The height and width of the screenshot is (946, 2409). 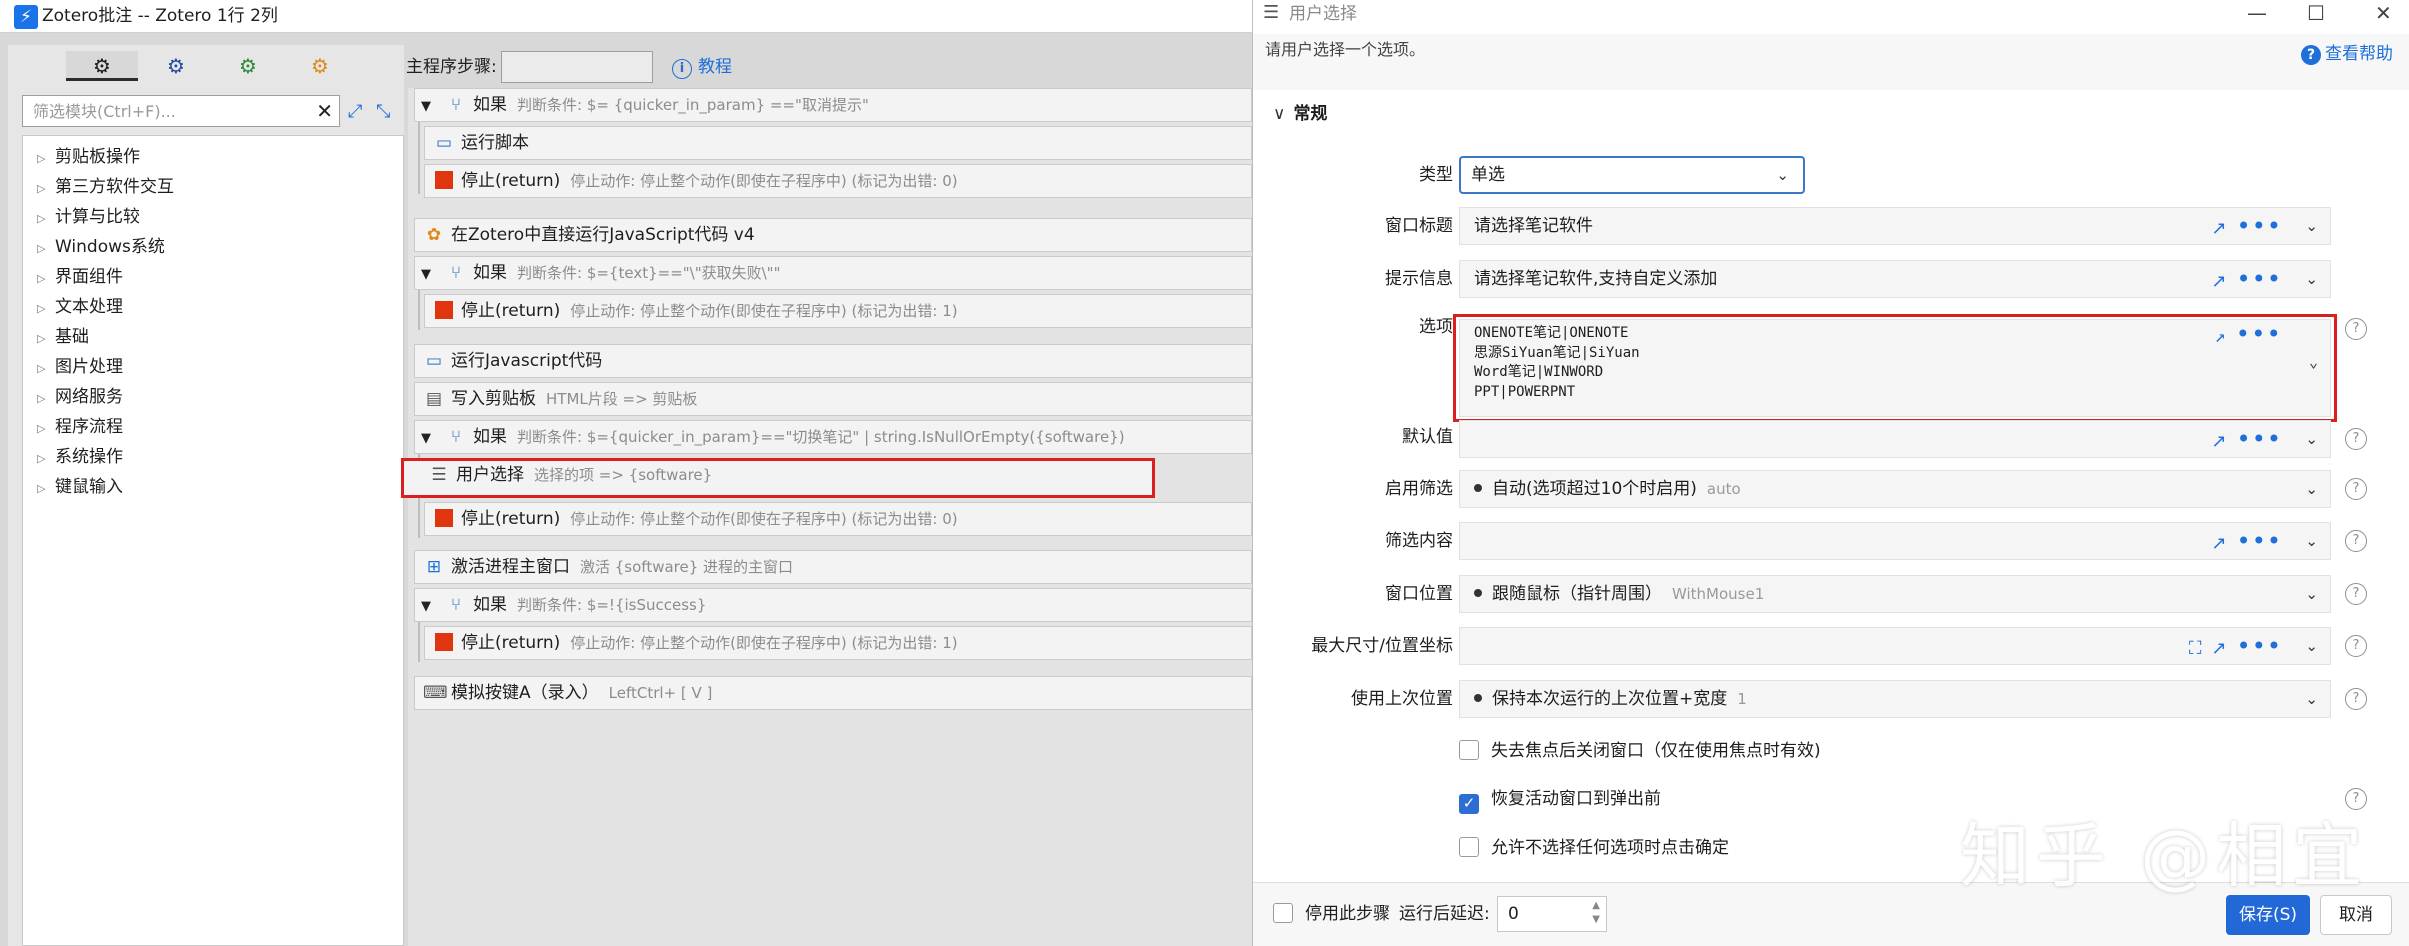 I want to click on tree-item: ▷ 网络服务, so click(x=80, y=397).